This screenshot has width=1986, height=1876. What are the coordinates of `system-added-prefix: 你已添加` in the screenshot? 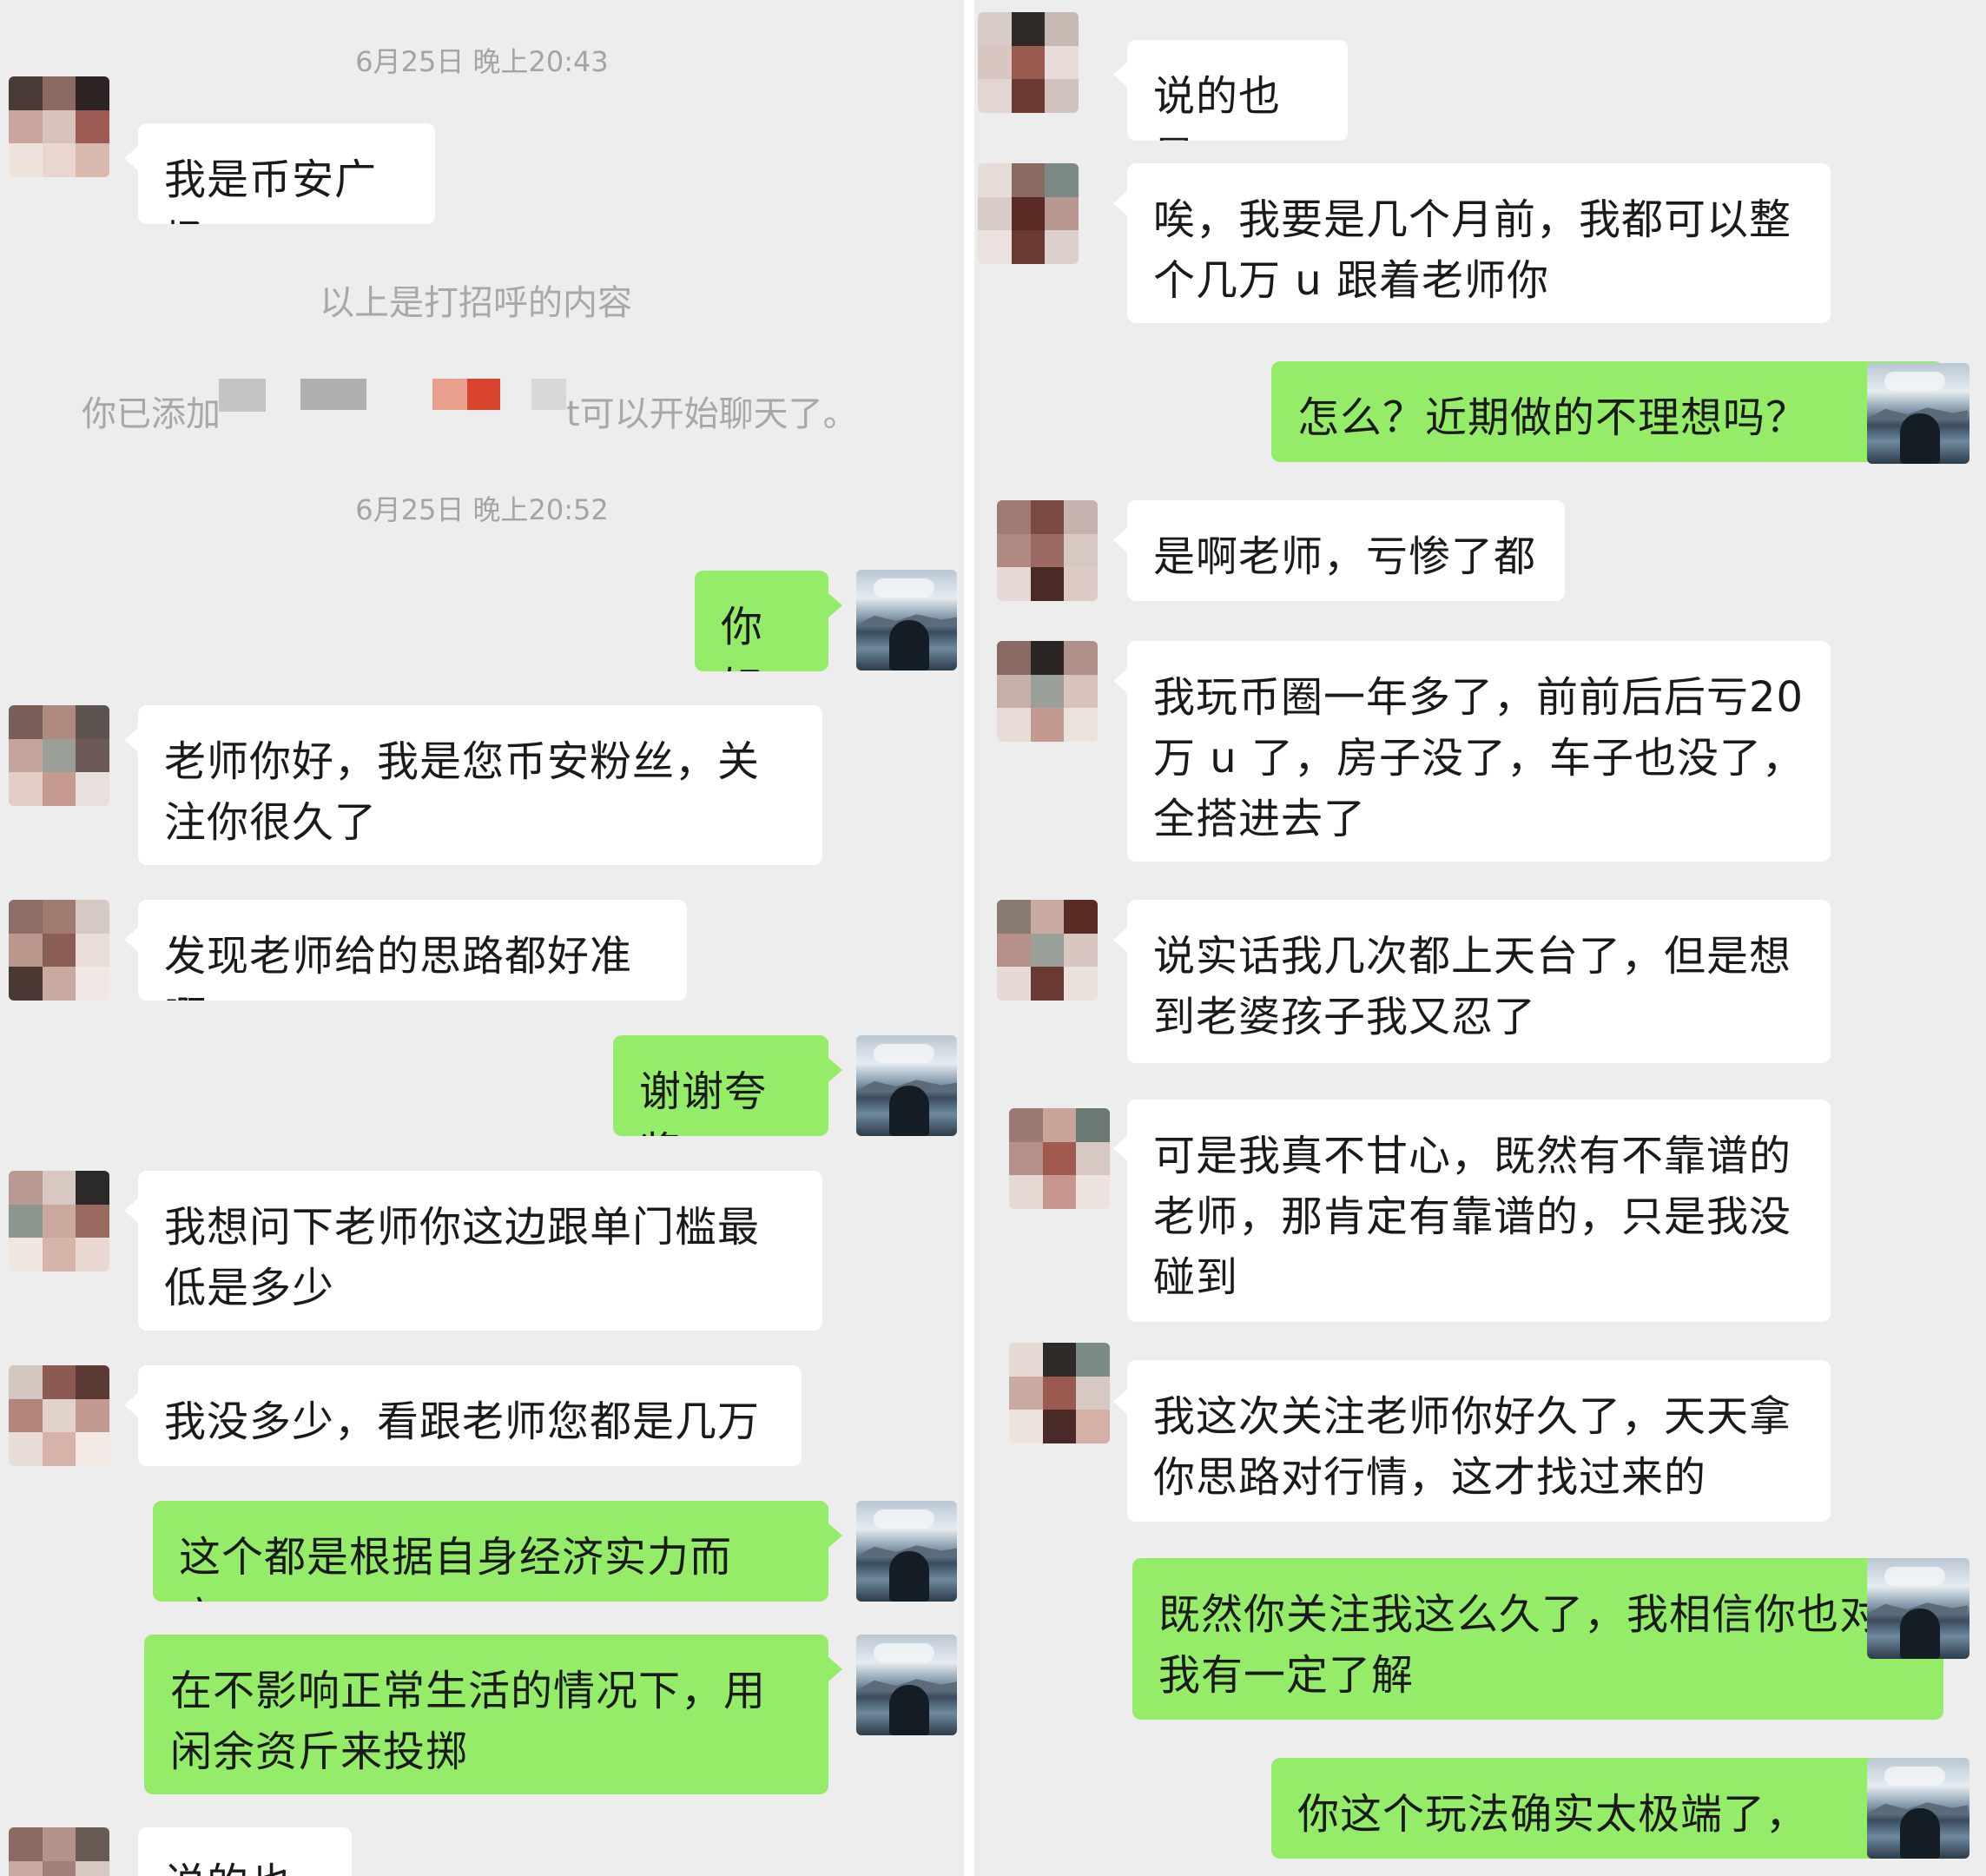 It's located at (151, 414).